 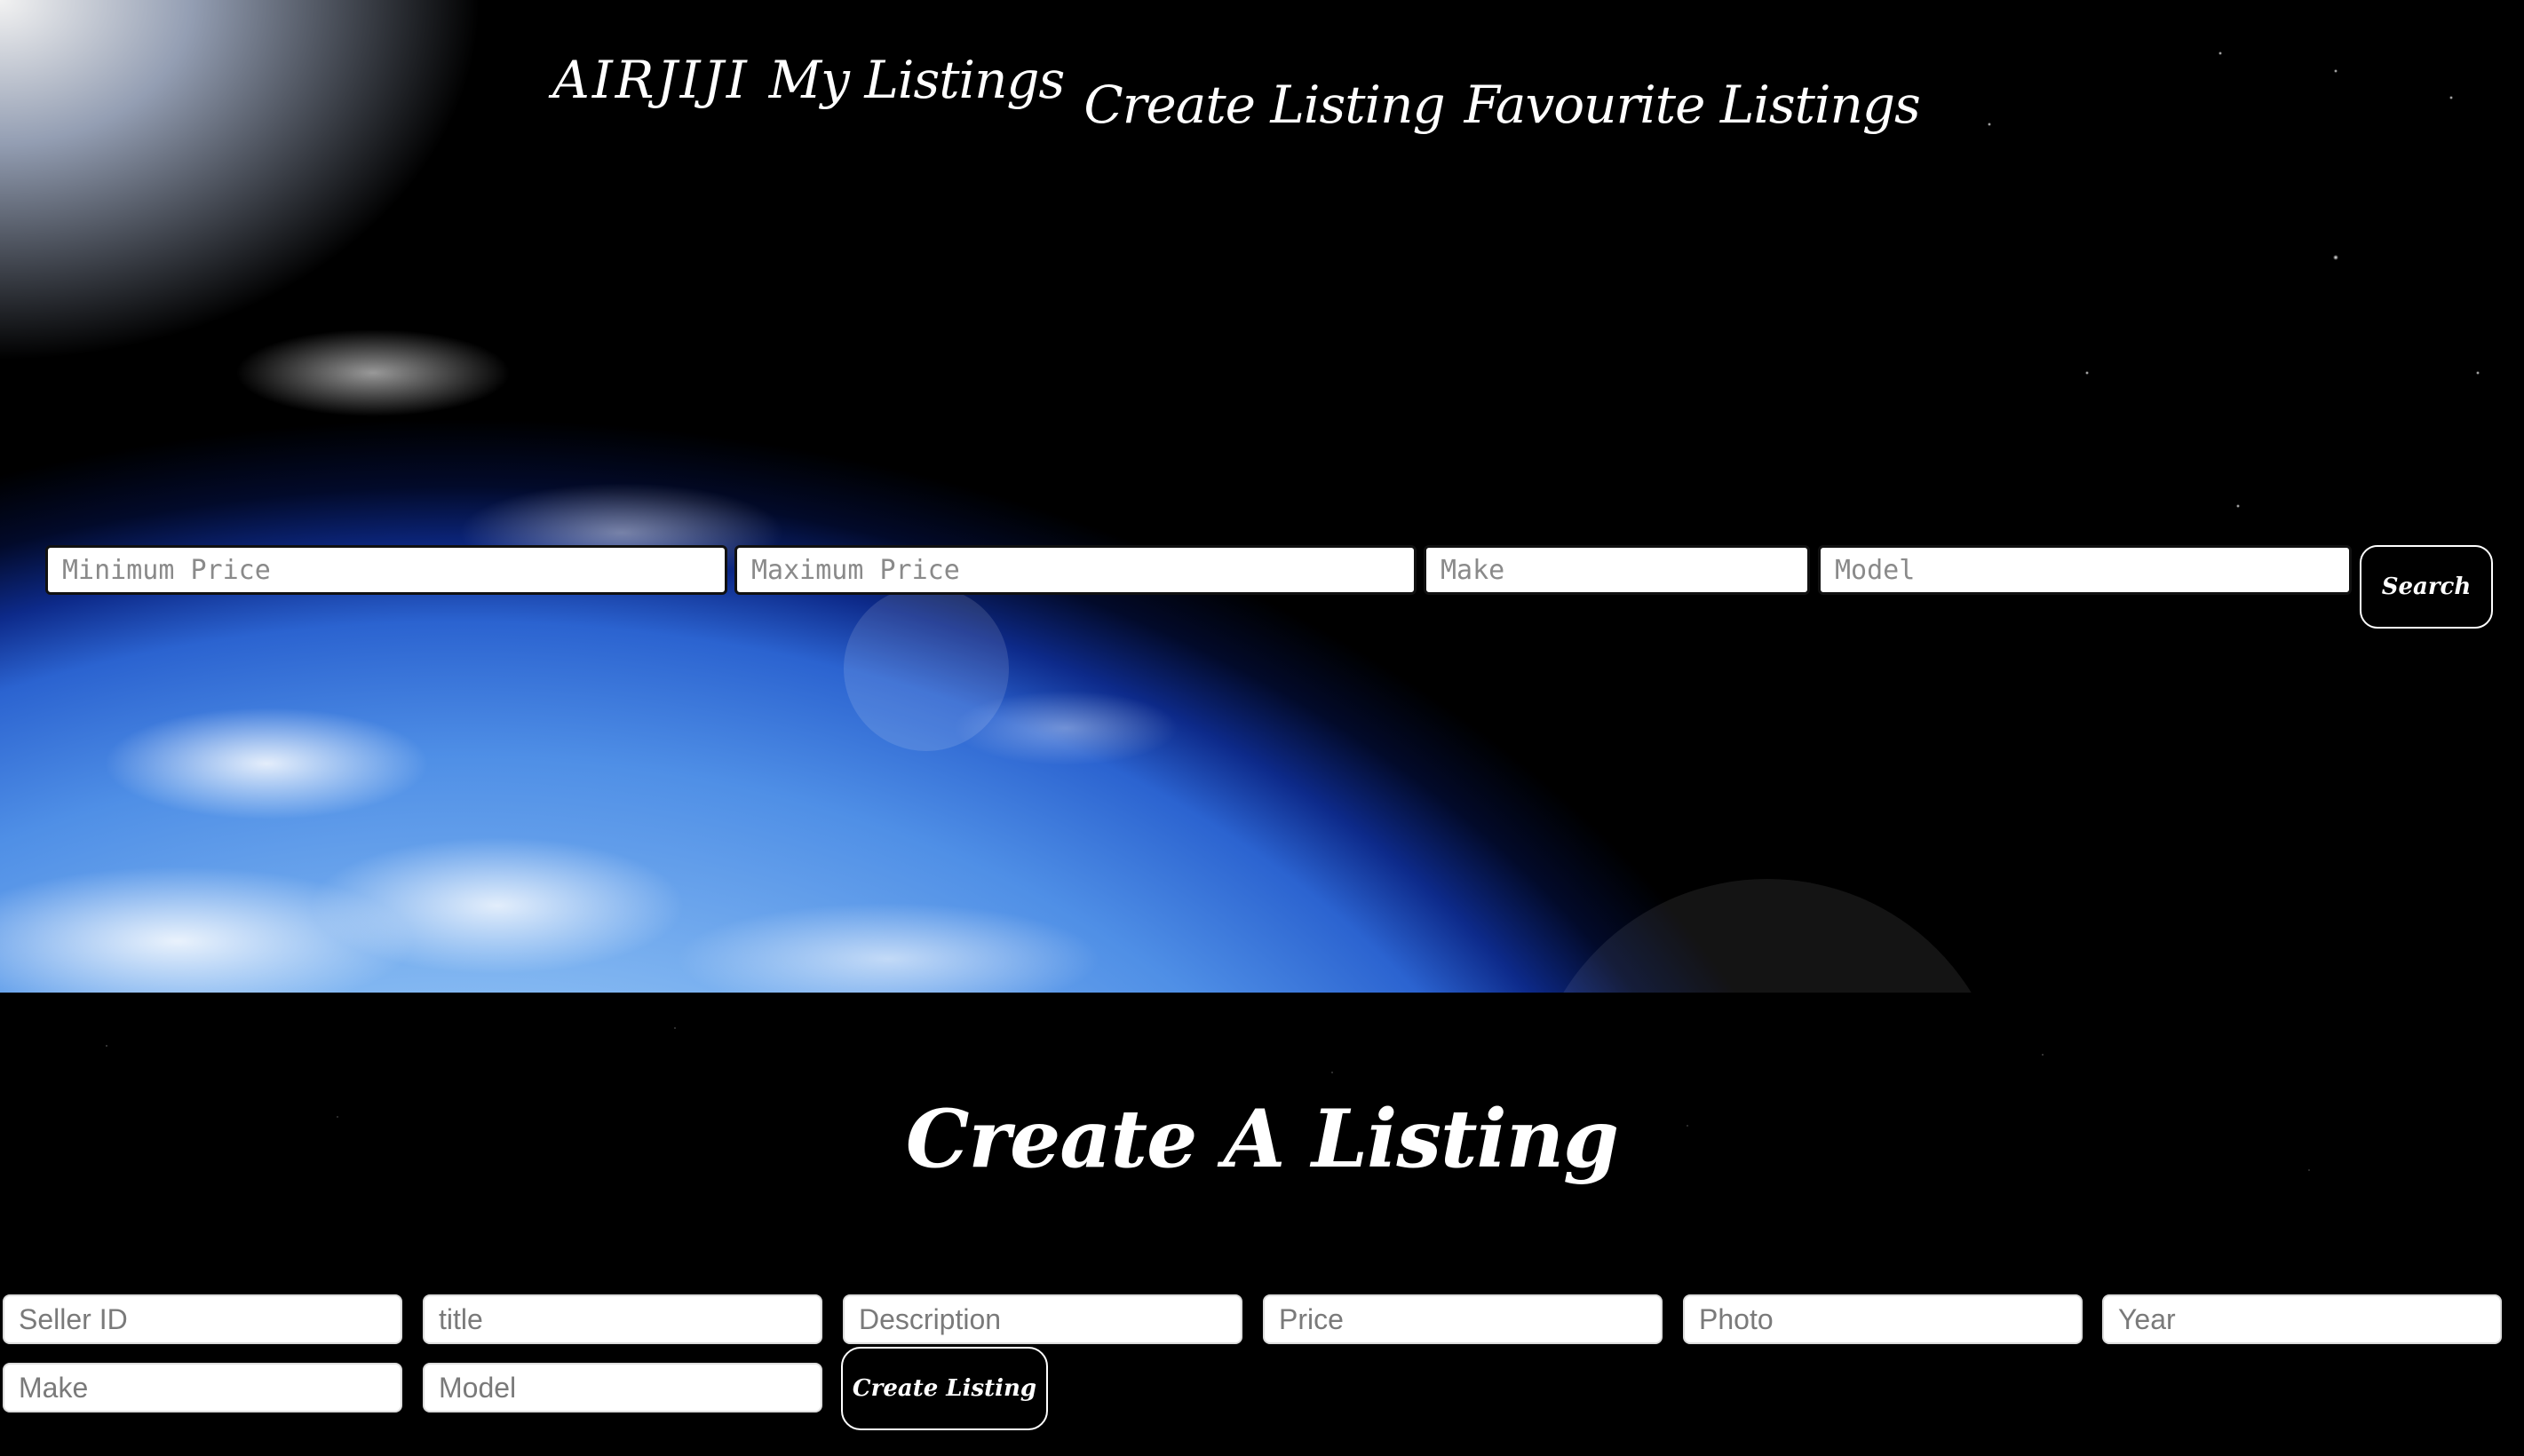 What do you see at coordinates (1617, 570) in the screenshot?
I see `make-search-input` at bounding box center [1617, 570].